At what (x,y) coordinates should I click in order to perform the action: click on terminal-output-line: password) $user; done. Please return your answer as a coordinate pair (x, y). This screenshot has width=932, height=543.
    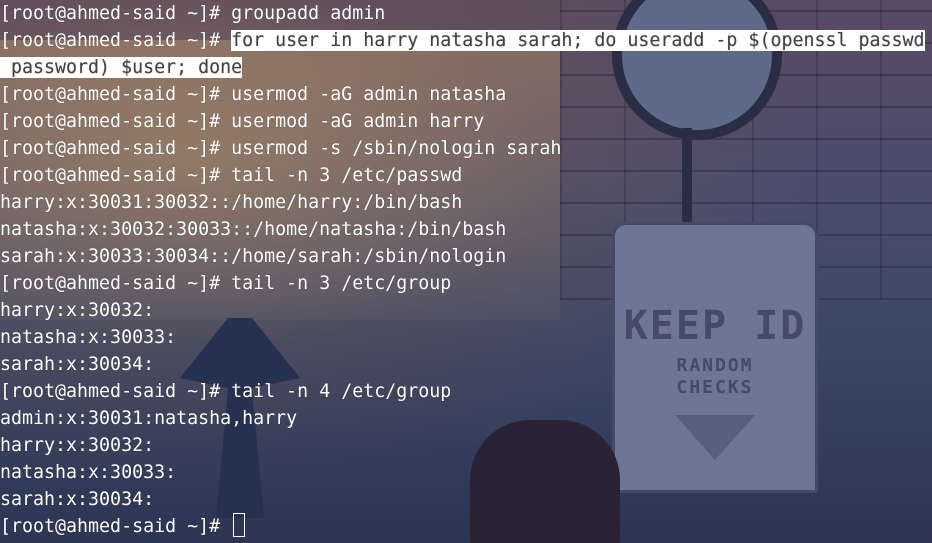
    Looking at the image, I should click on (466, 67).